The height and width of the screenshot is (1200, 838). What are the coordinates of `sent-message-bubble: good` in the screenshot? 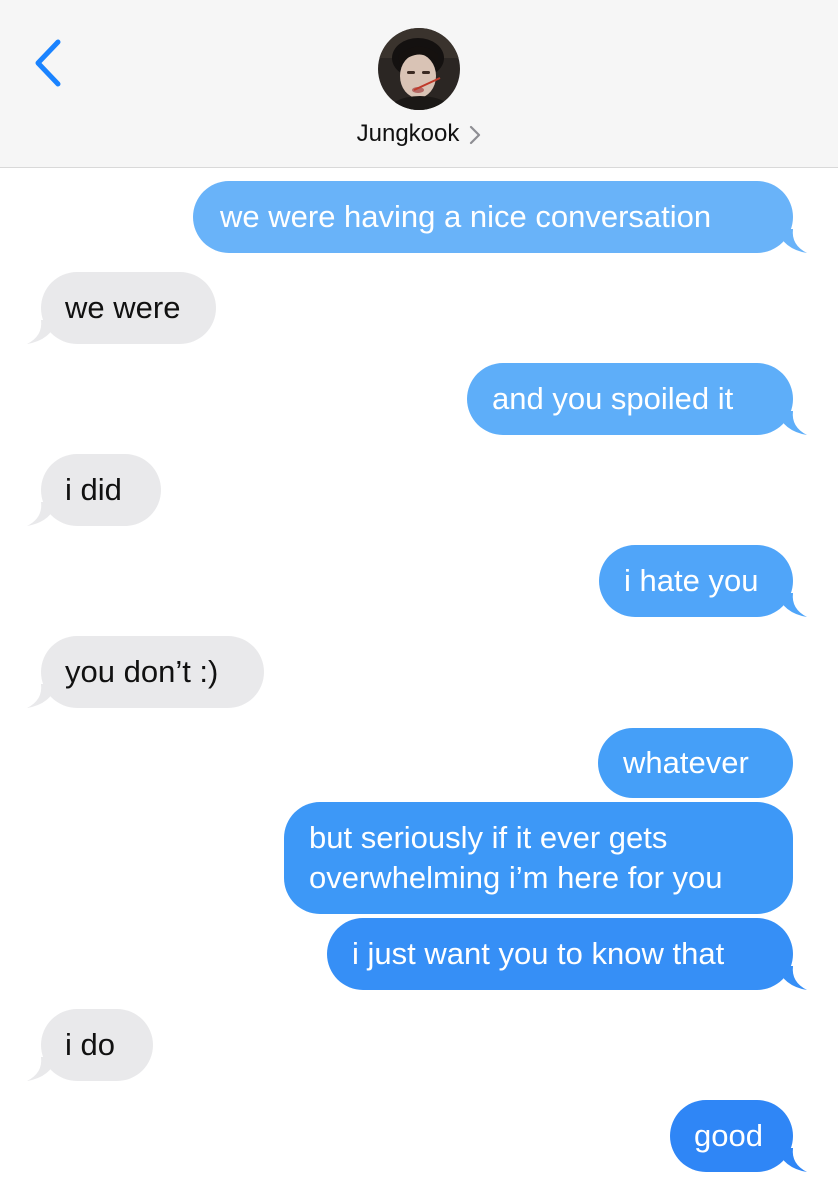 It's located at (738, 1136).